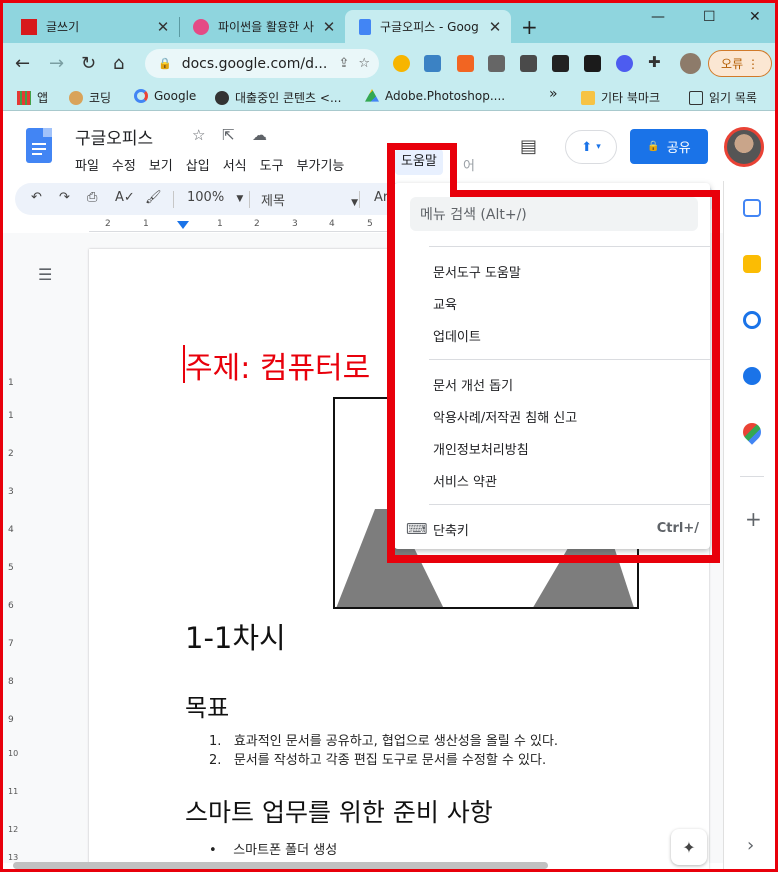 This screenshot has width=778, height=872. Describe the element at coordinates (280, 865) in the screenshot. I see `horizontal-scrollbar` at that location.